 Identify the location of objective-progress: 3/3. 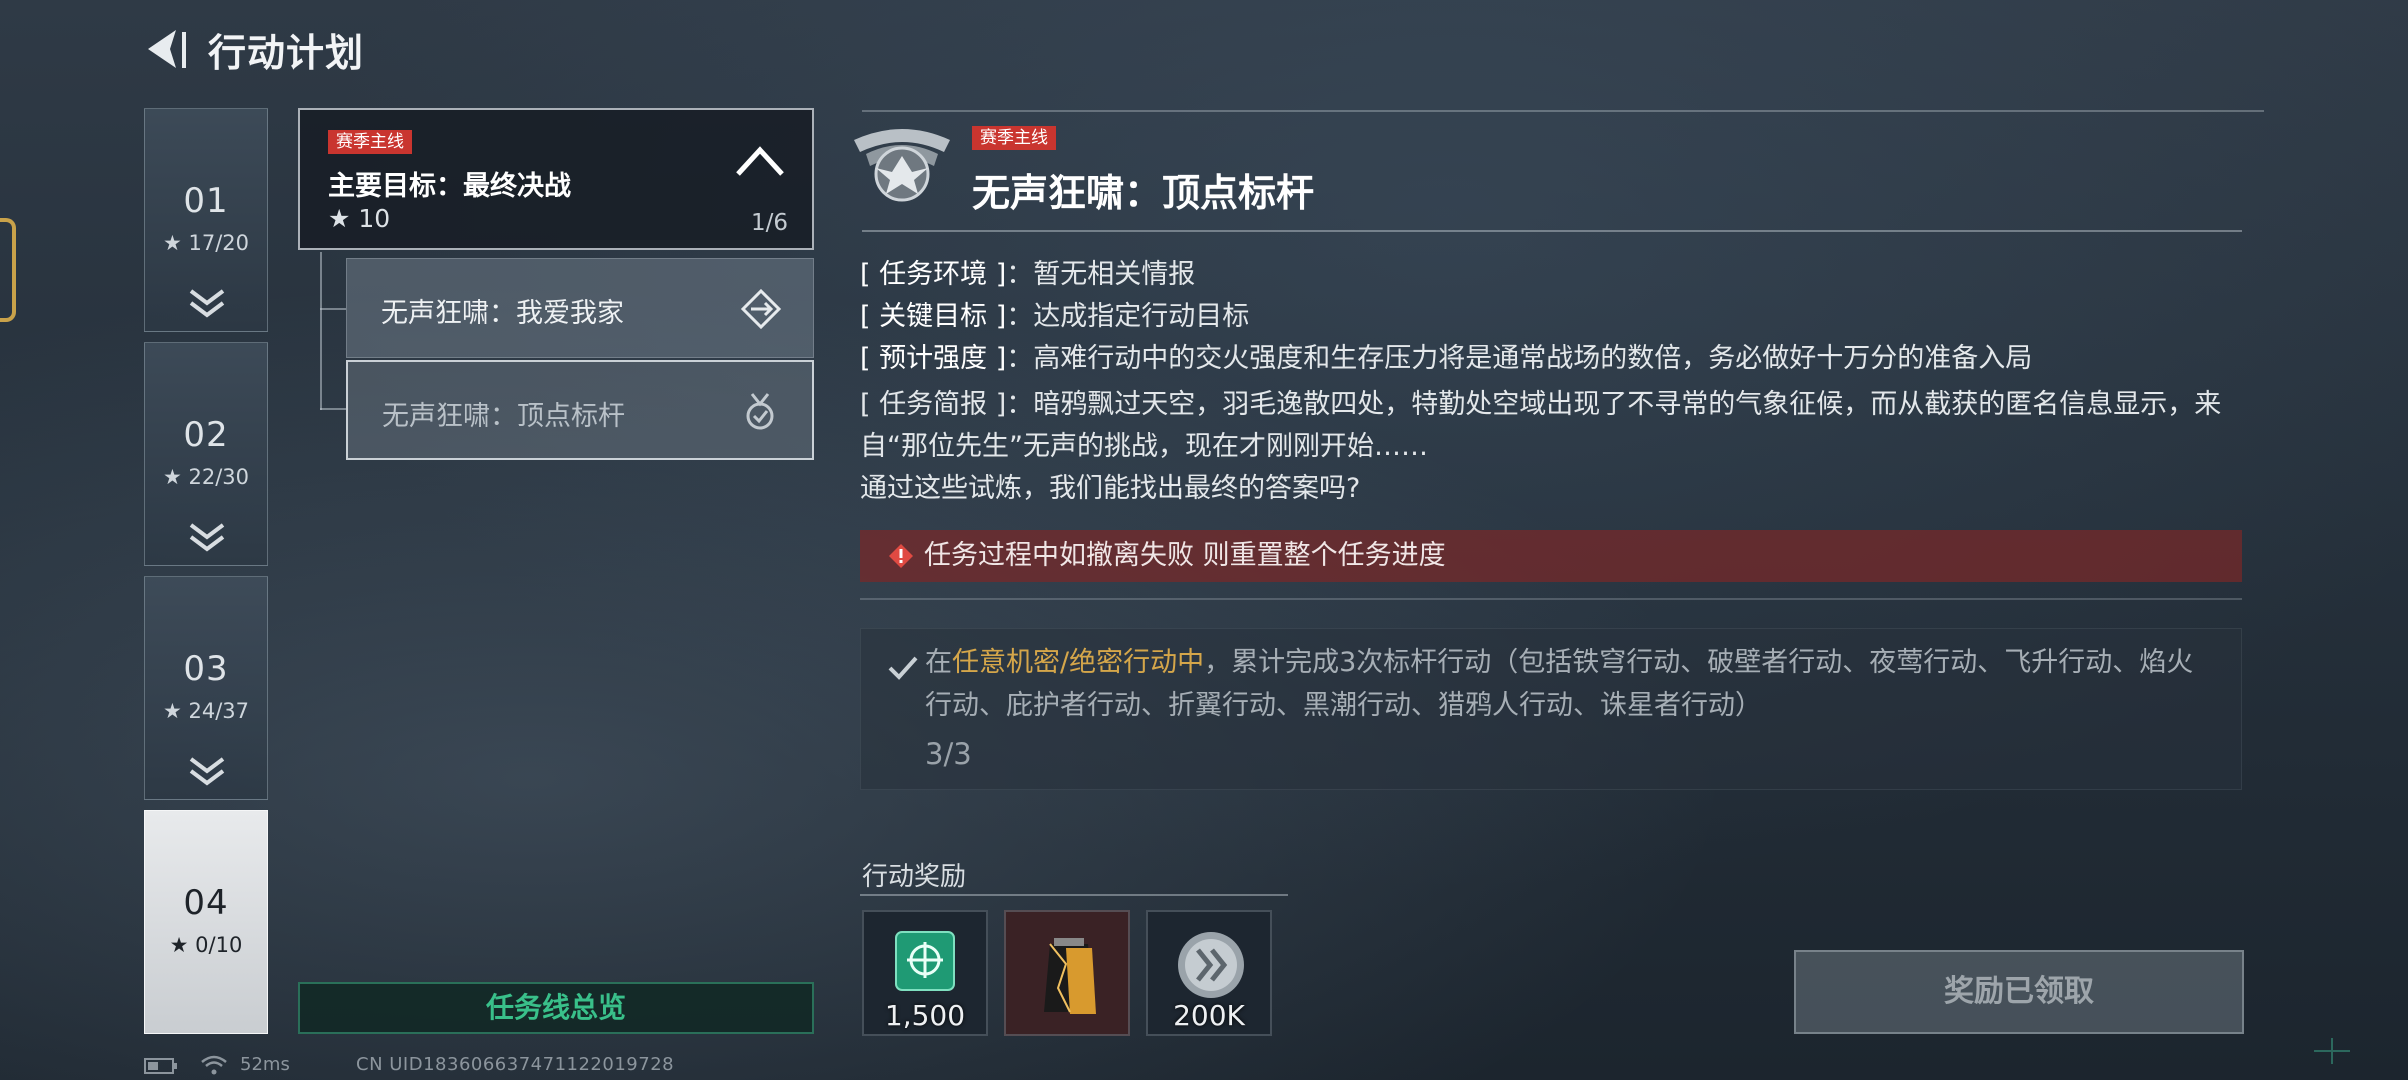
(948, 754).